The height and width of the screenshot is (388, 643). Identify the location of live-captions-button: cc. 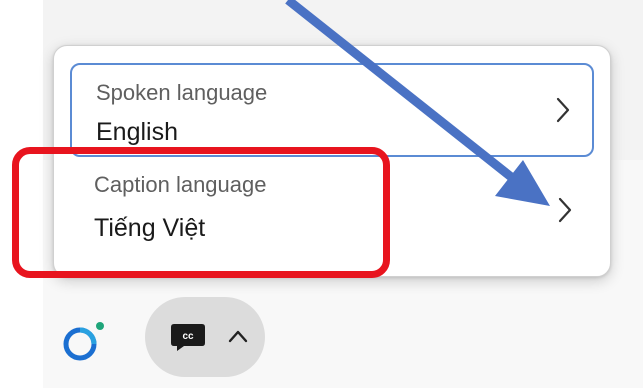
(205, 337).